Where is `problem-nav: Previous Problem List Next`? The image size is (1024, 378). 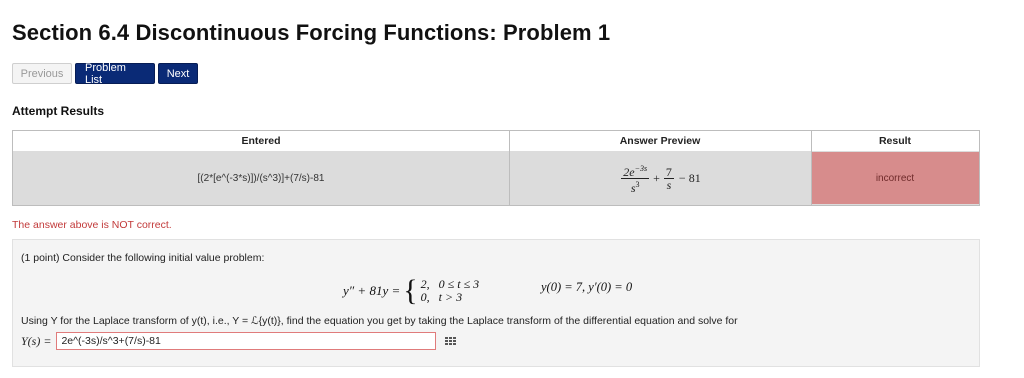
problem-nav: Previous Problem List Next is located at coordinates (105, 74).